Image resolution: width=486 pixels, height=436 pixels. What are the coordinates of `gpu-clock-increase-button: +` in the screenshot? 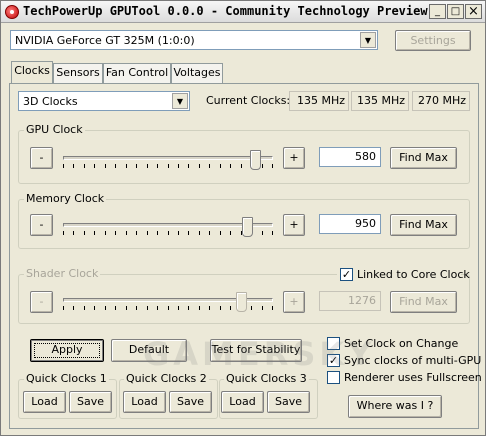 It's located at (294, 158).